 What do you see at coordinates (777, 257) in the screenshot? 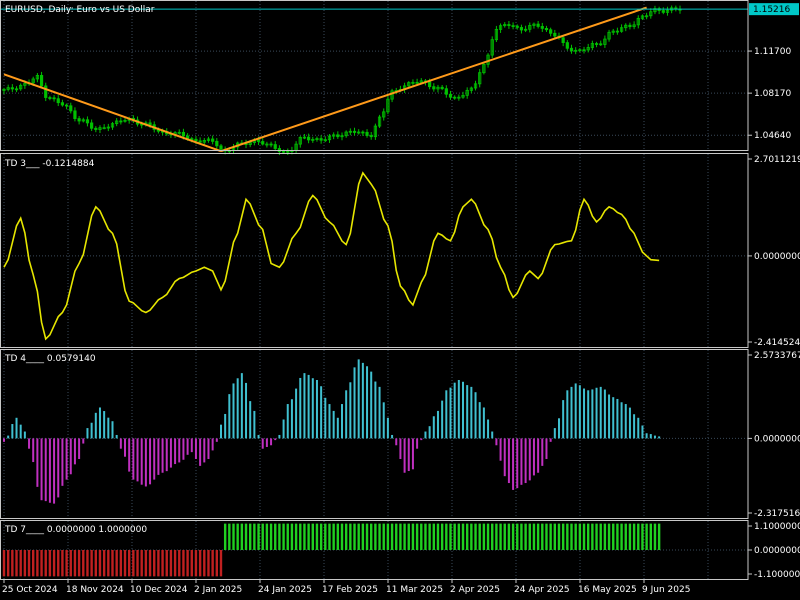
I see `td3-y-tick-label: 0.0000000` at bounding box center [777, 257].